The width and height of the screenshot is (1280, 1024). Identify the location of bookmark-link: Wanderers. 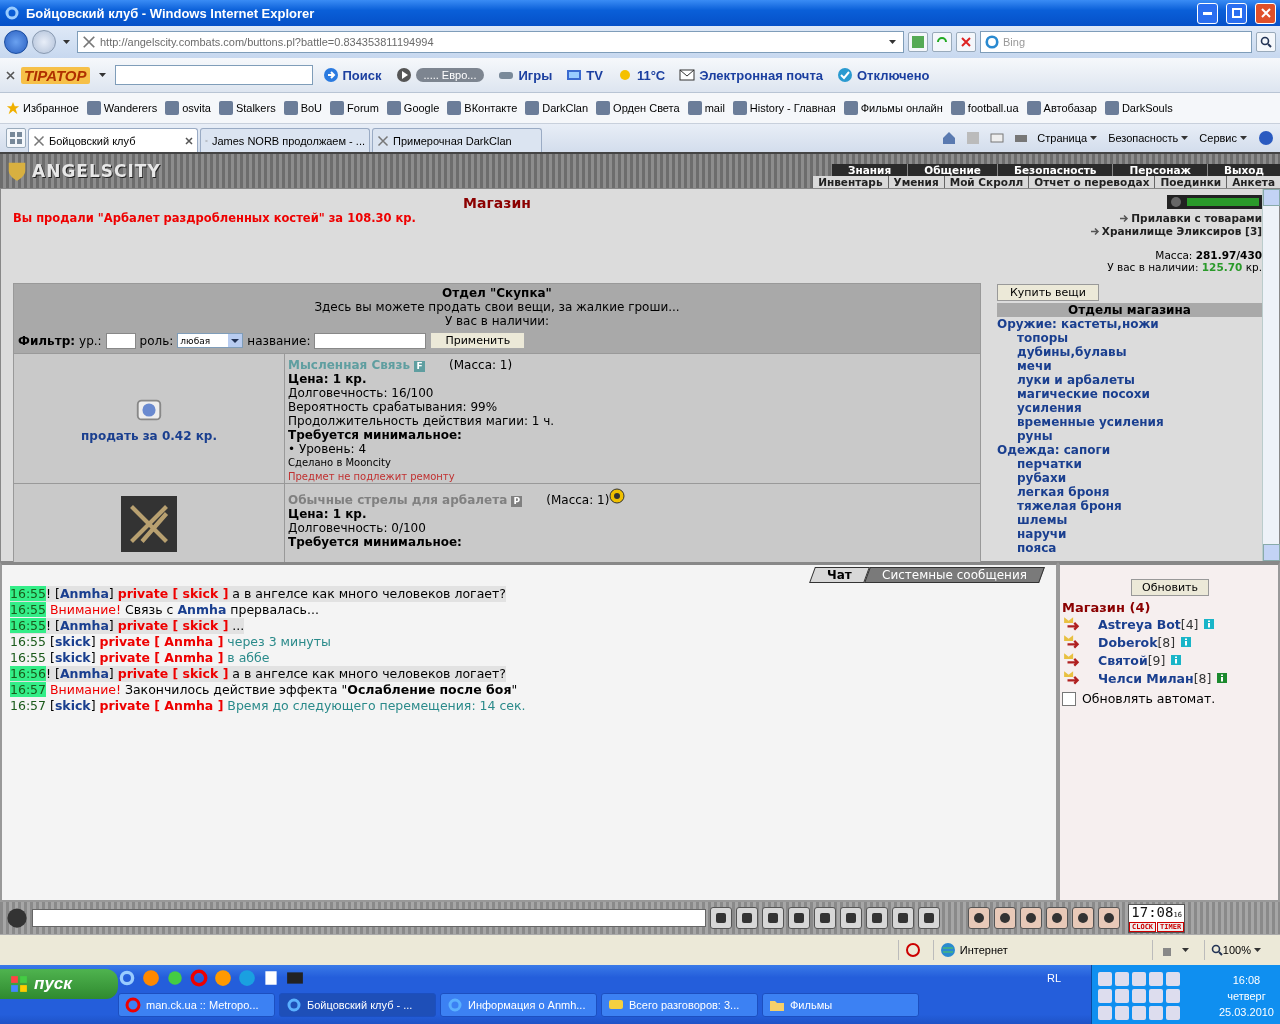
(122, 108).